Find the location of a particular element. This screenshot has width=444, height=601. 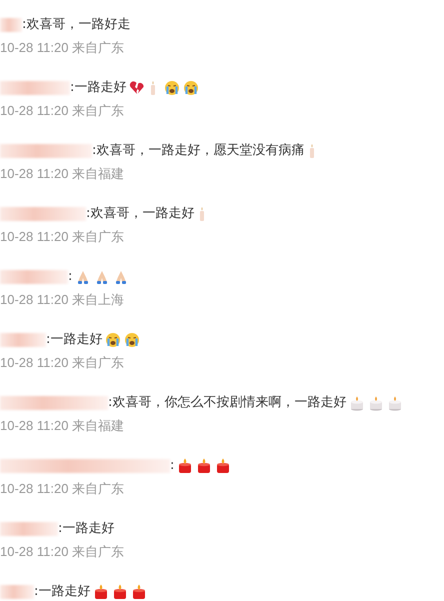

broken-heart-icon is located at coordinates (137, 88).